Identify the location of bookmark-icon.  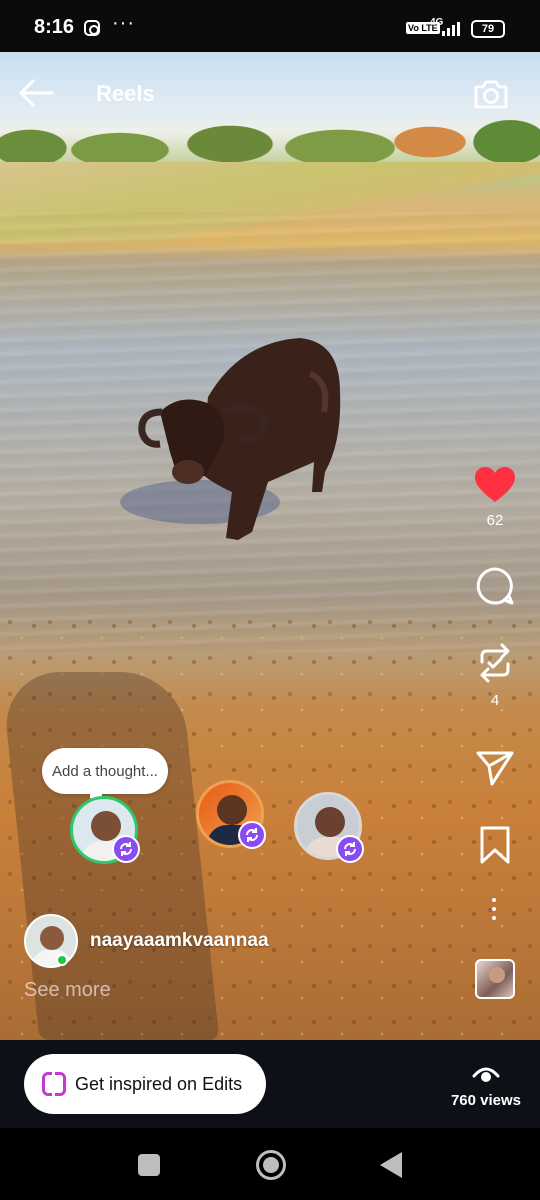
(495, 845).